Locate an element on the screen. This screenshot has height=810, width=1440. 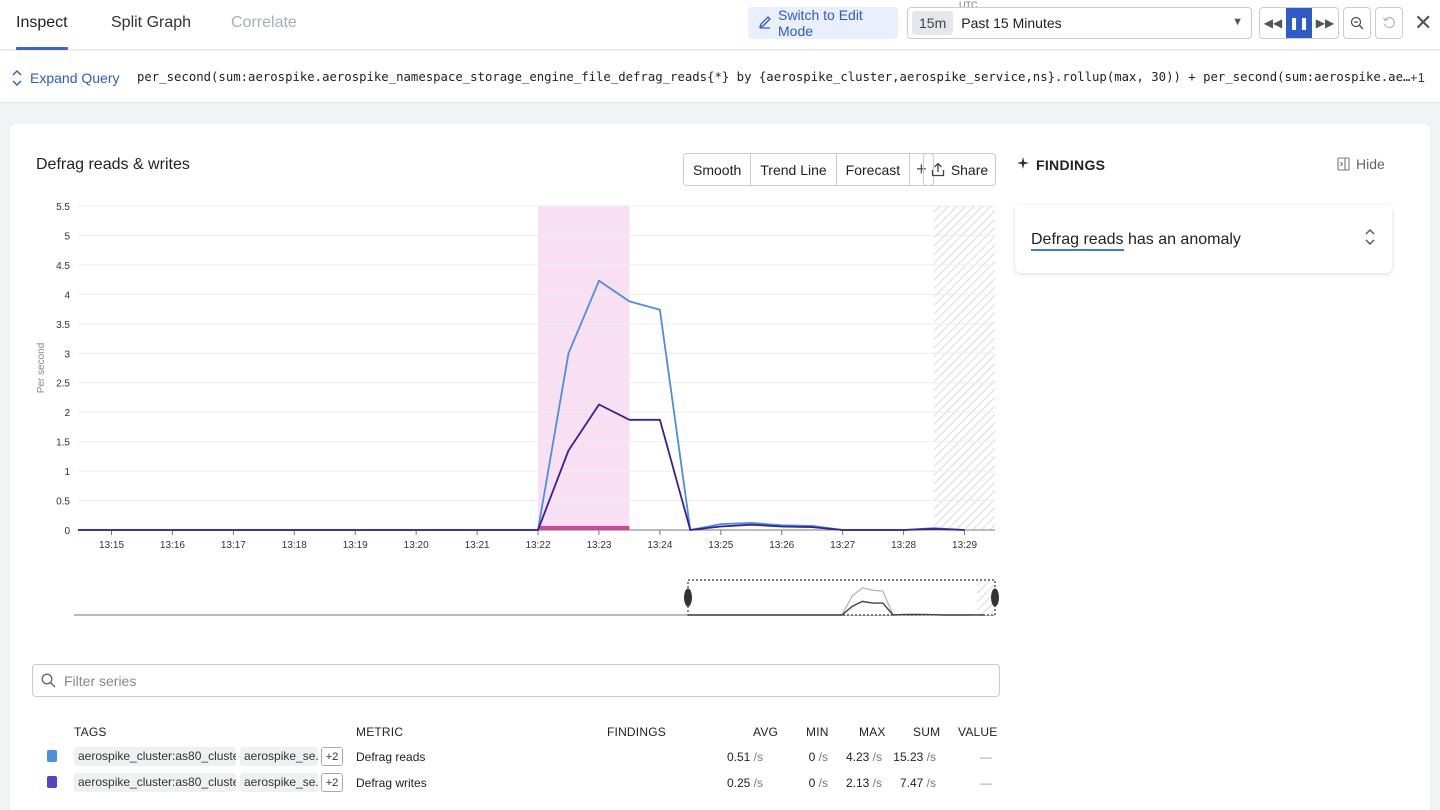
y-tick-label: 5 is located at coordinates (67, 236).